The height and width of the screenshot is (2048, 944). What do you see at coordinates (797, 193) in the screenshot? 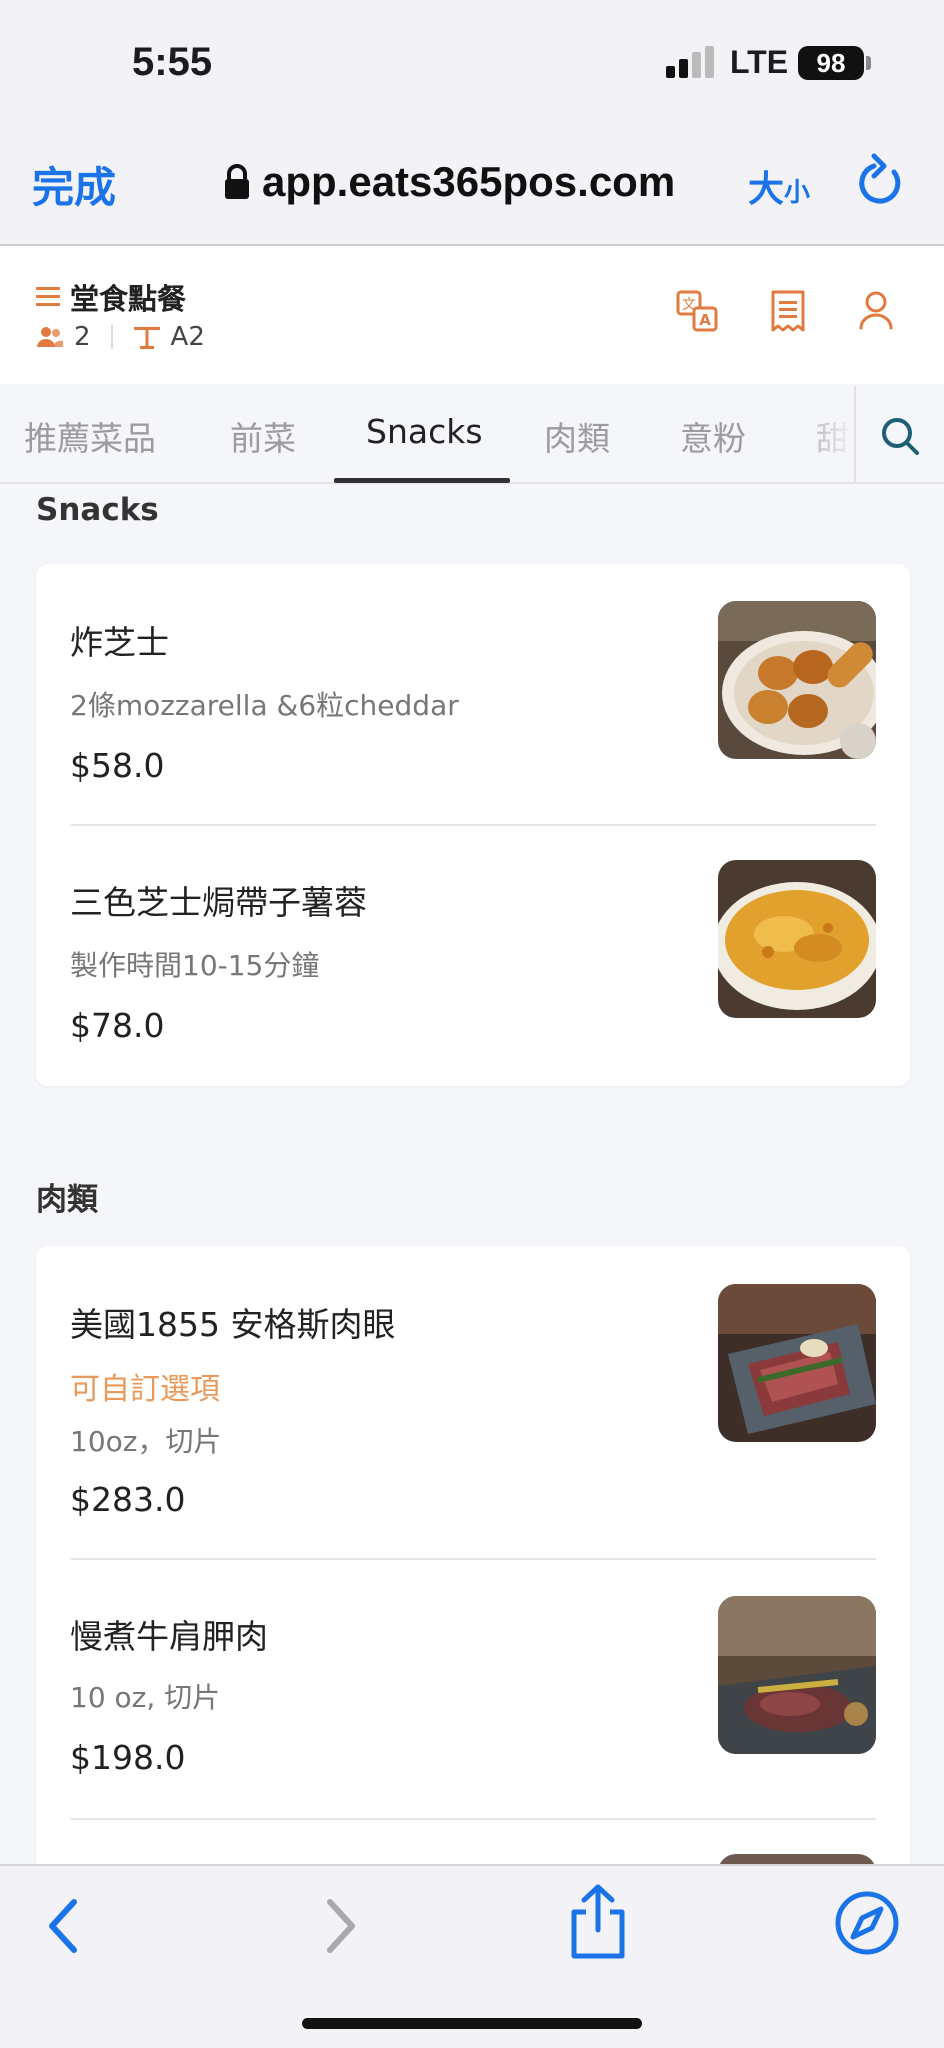
I see `text-size-small: 小` at bounding box center [797, 193].